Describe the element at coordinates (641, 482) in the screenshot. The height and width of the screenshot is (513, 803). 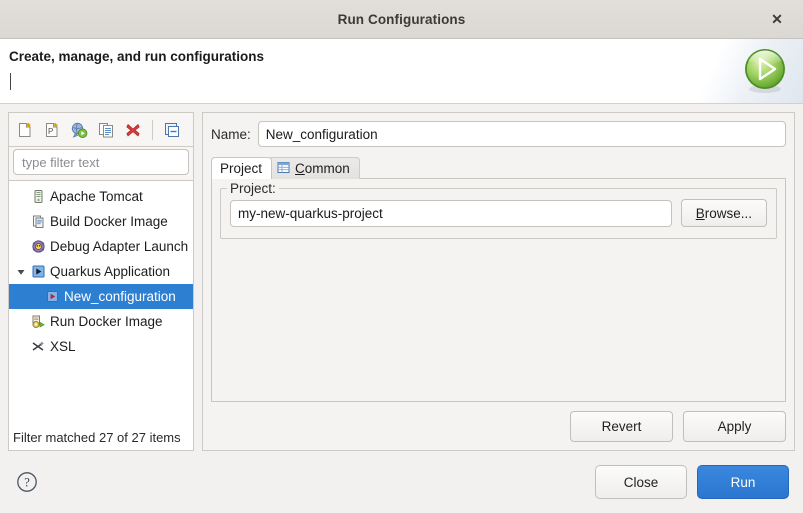
I see `close-button: Close` at that location.